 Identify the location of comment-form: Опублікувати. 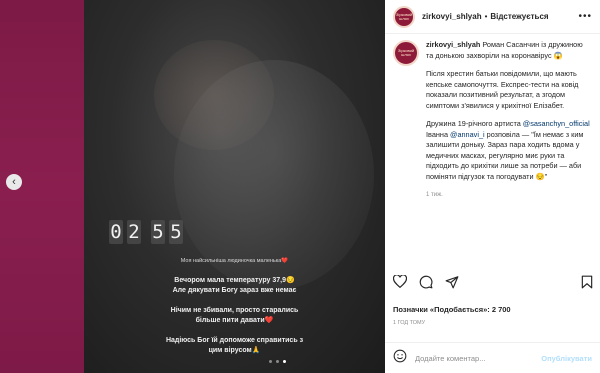
(492, 357).